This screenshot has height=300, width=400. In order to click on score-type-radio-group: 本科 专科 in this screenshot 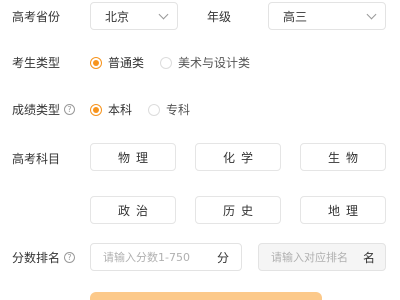, I will do `click(148, 109)`.